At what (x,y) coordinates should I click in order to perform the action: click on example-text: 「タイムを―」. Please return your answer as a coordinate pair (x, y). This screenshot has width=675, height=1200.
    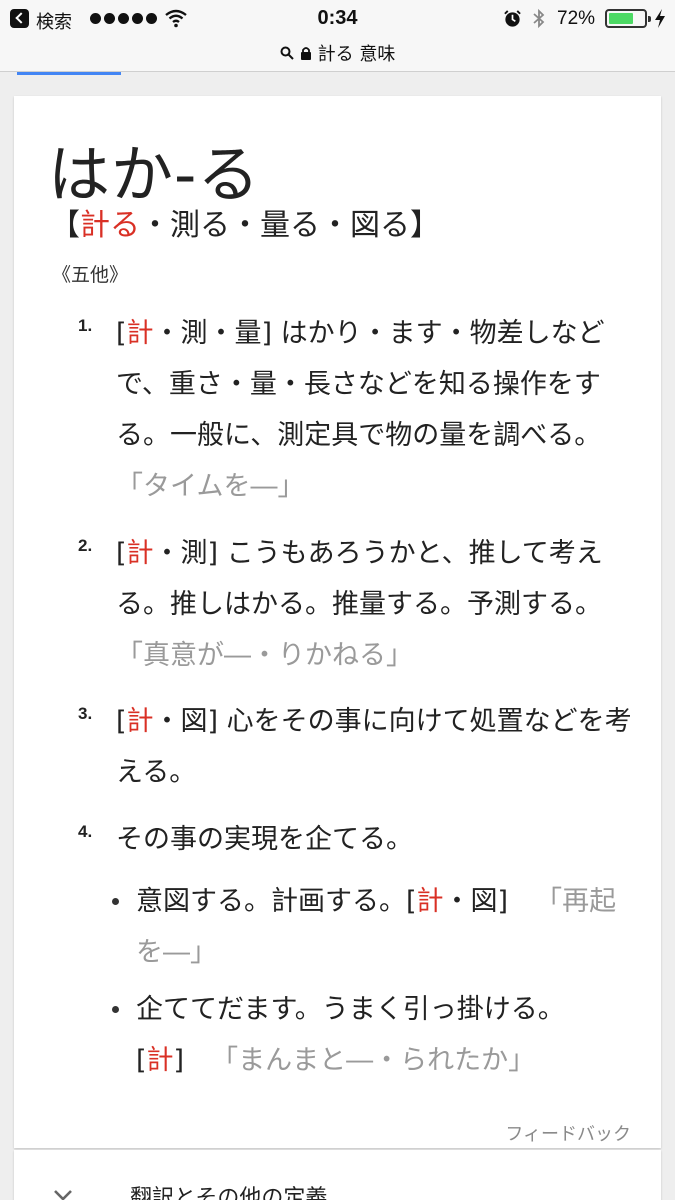
    Looking at the image, I should click on (210, 486).